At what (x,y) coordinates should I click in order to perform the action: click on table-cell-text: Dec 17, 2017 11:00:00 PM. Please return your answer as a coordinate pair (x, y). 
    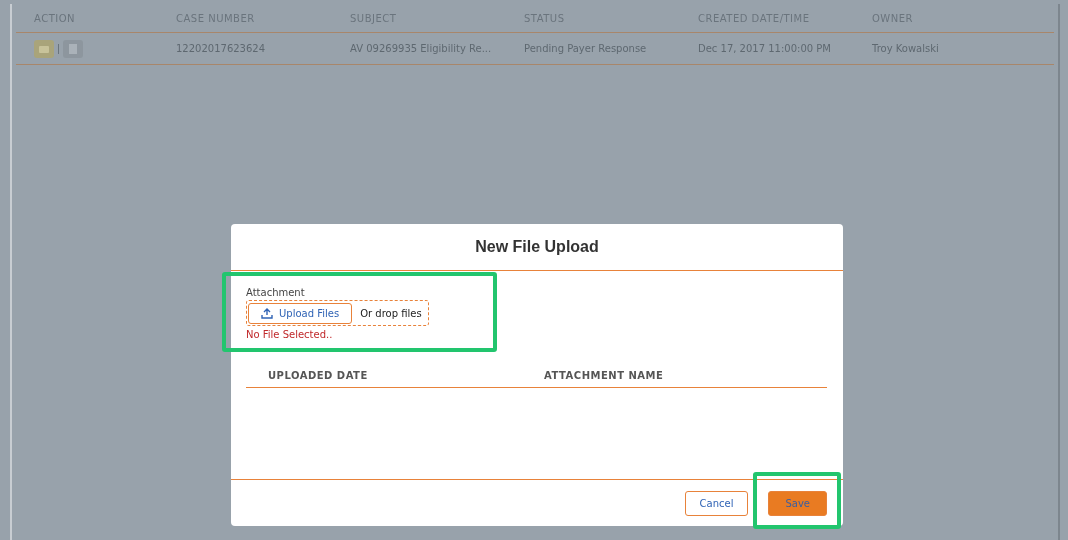
    Looking at the image, I should click on (765, 48).